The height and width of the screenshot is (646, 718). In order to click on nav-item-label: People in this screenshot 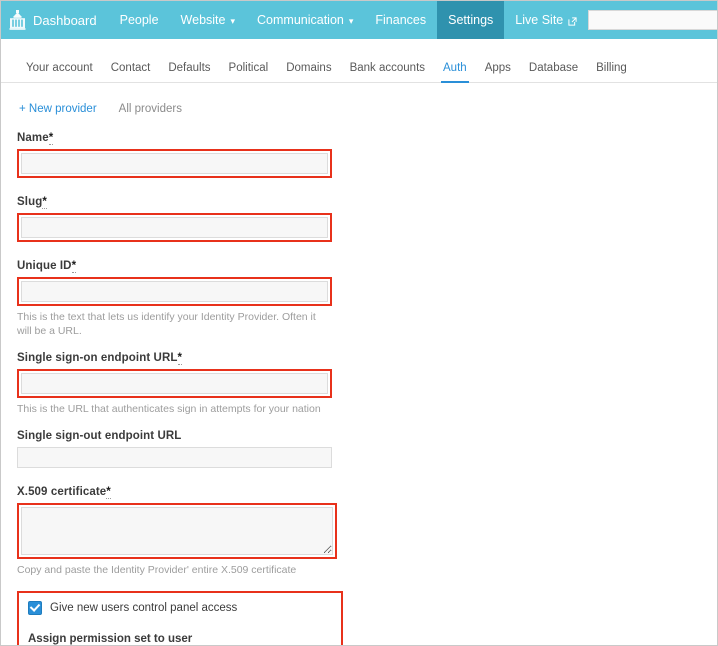, I will do `click(139, 20)`.